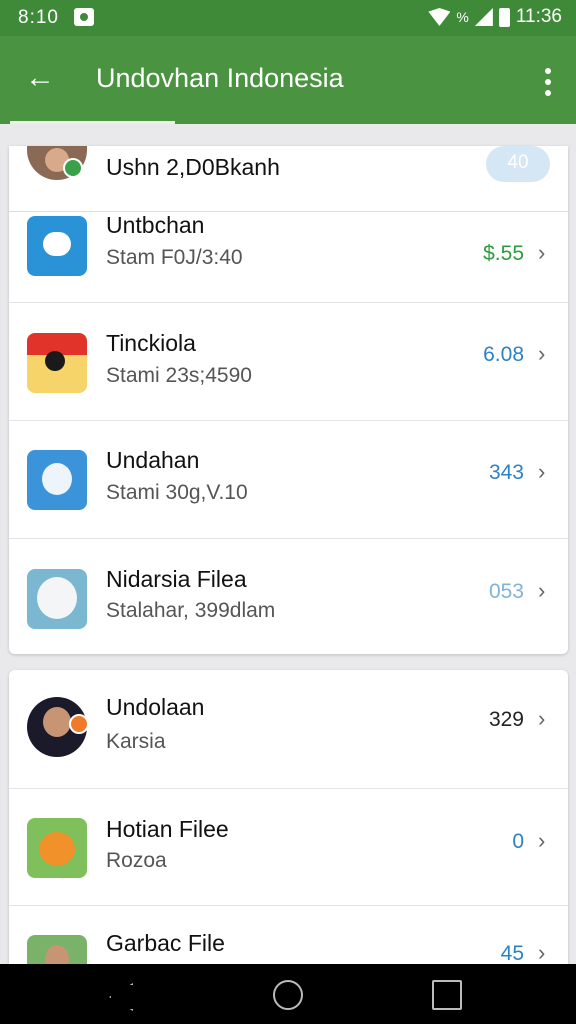 Image resolution: width=576 pixels, height=1024 pixels. What do you see at coordinates (288, 847) in the screenshot?
I see `list-item: Hotian Filee Rozoa 0 ›` at bounding box center [288, 847].